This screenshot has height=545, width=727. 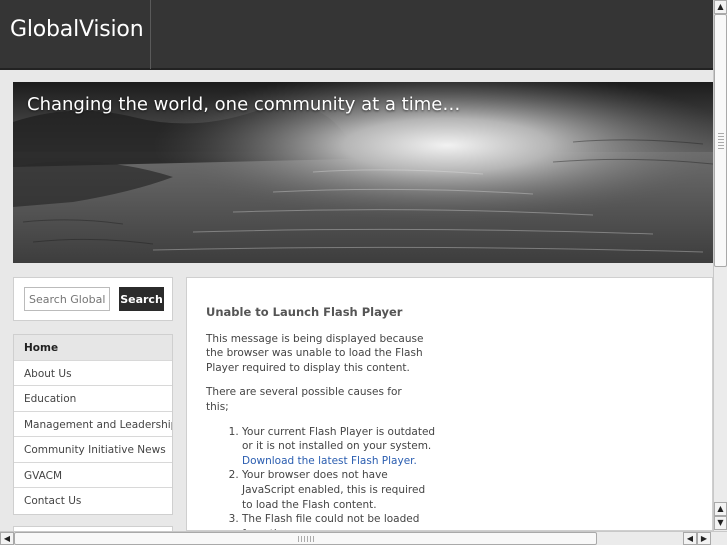 I want to click on site-logo: GlobalVision, so click(x=75, y=34).